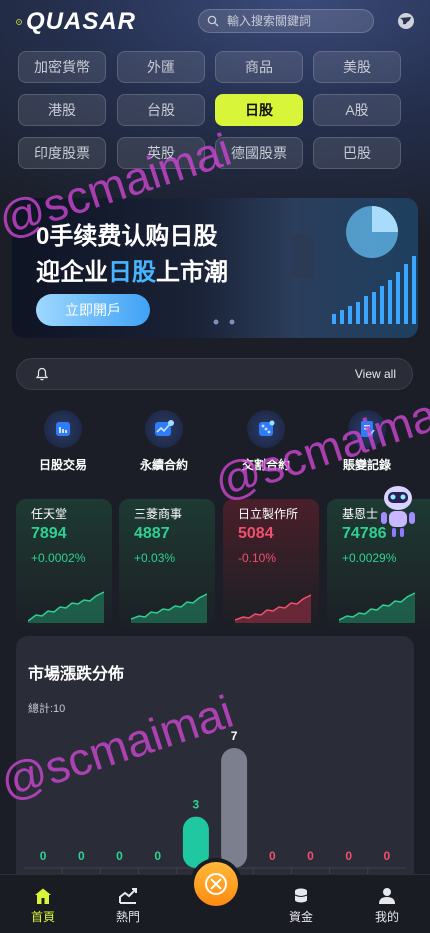 Image resolution: width=430 pixels, height=933 pixels. Describe the element at coordinates (43, 896) in the screenshot. I see `home-icon` at that location.